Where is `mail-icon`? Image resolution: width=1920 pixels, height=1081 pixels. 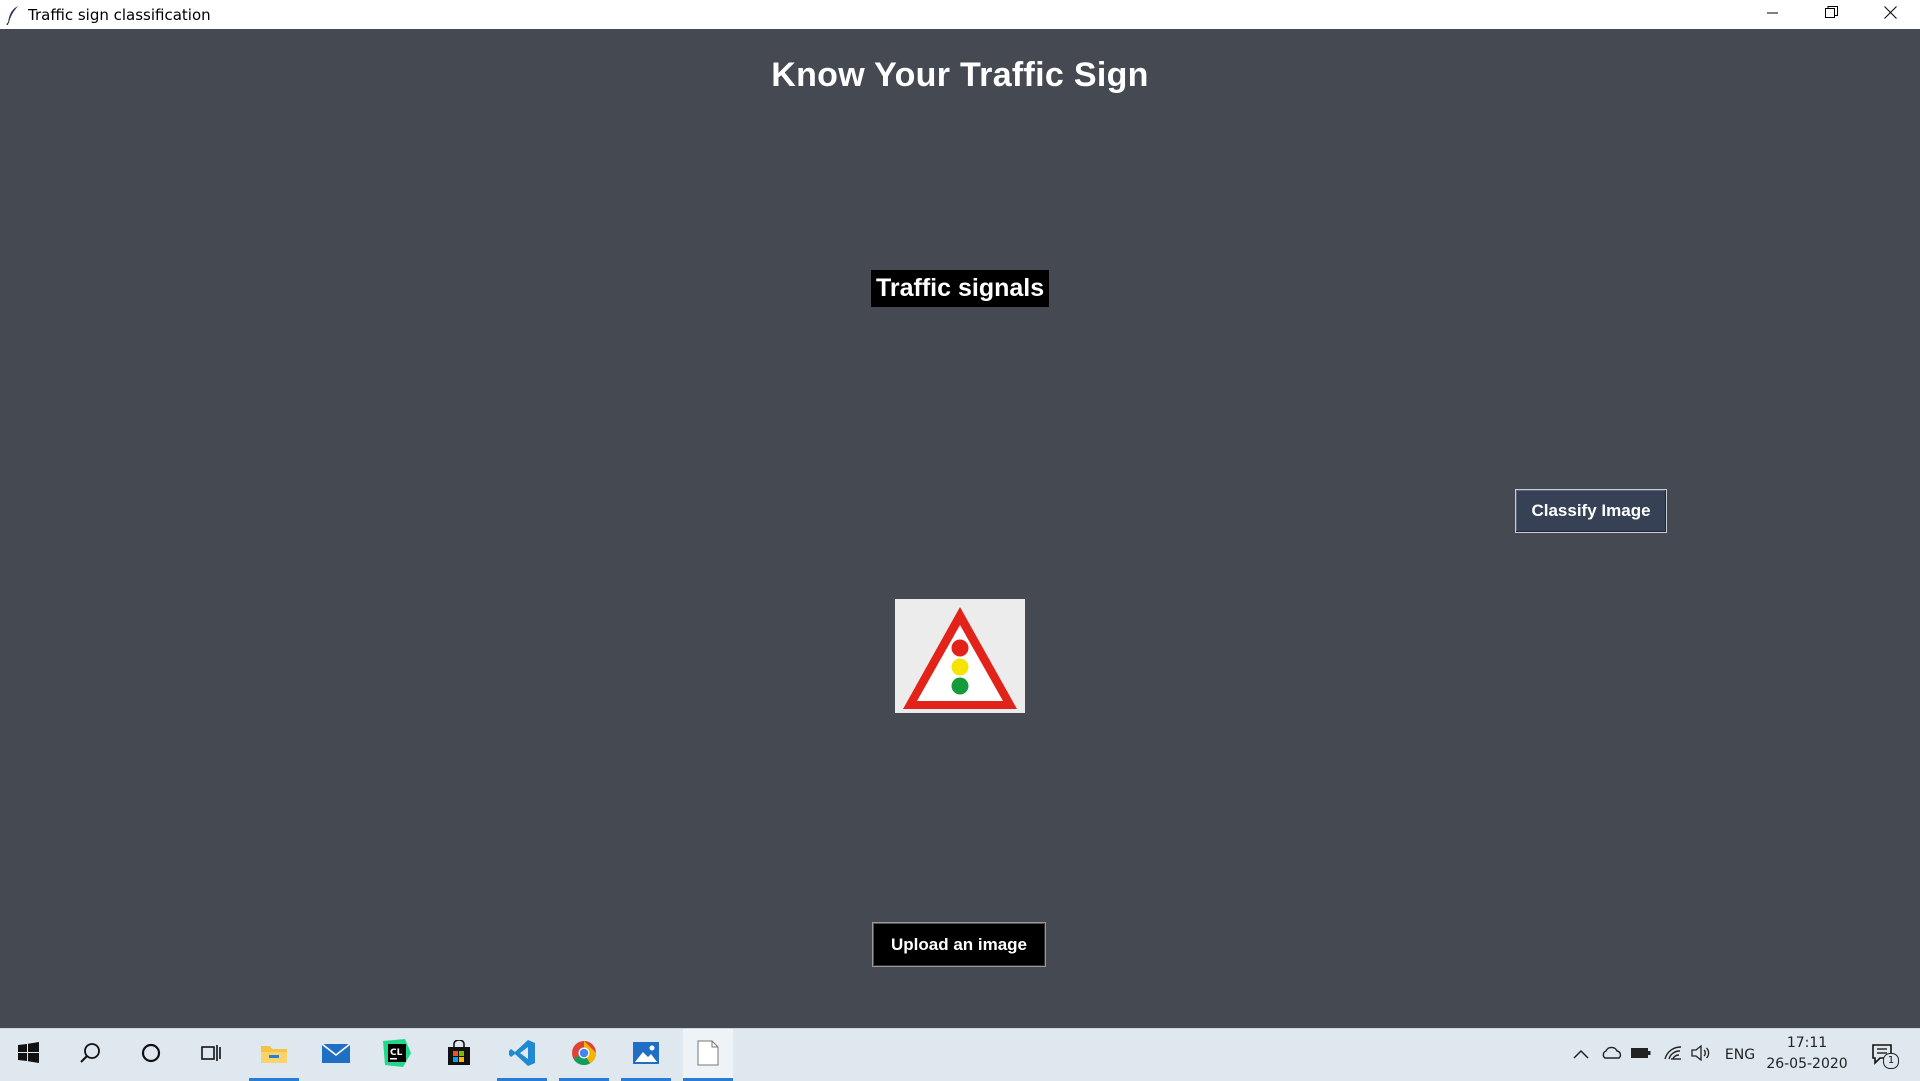
mail-icon is located at coordinates (336, 1055).